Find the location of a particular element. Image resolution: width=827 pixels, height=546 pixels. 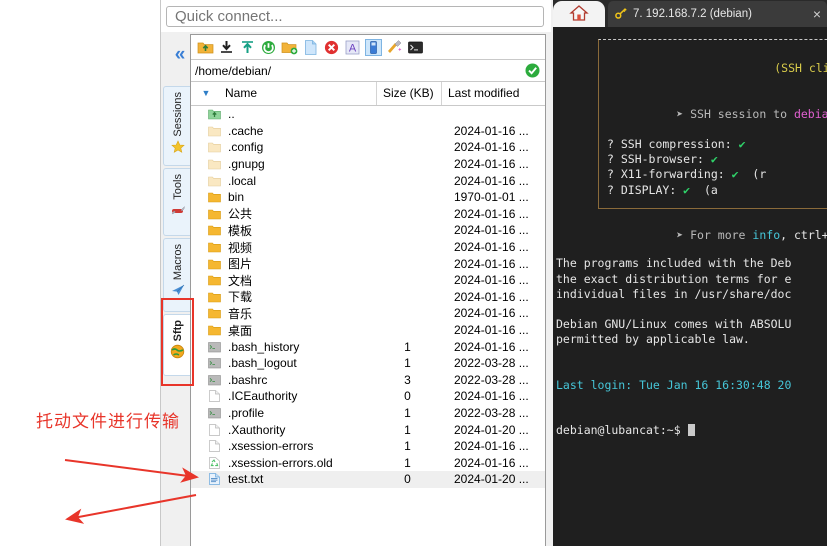

file-size: 3 is located at coordinates (407, 379).